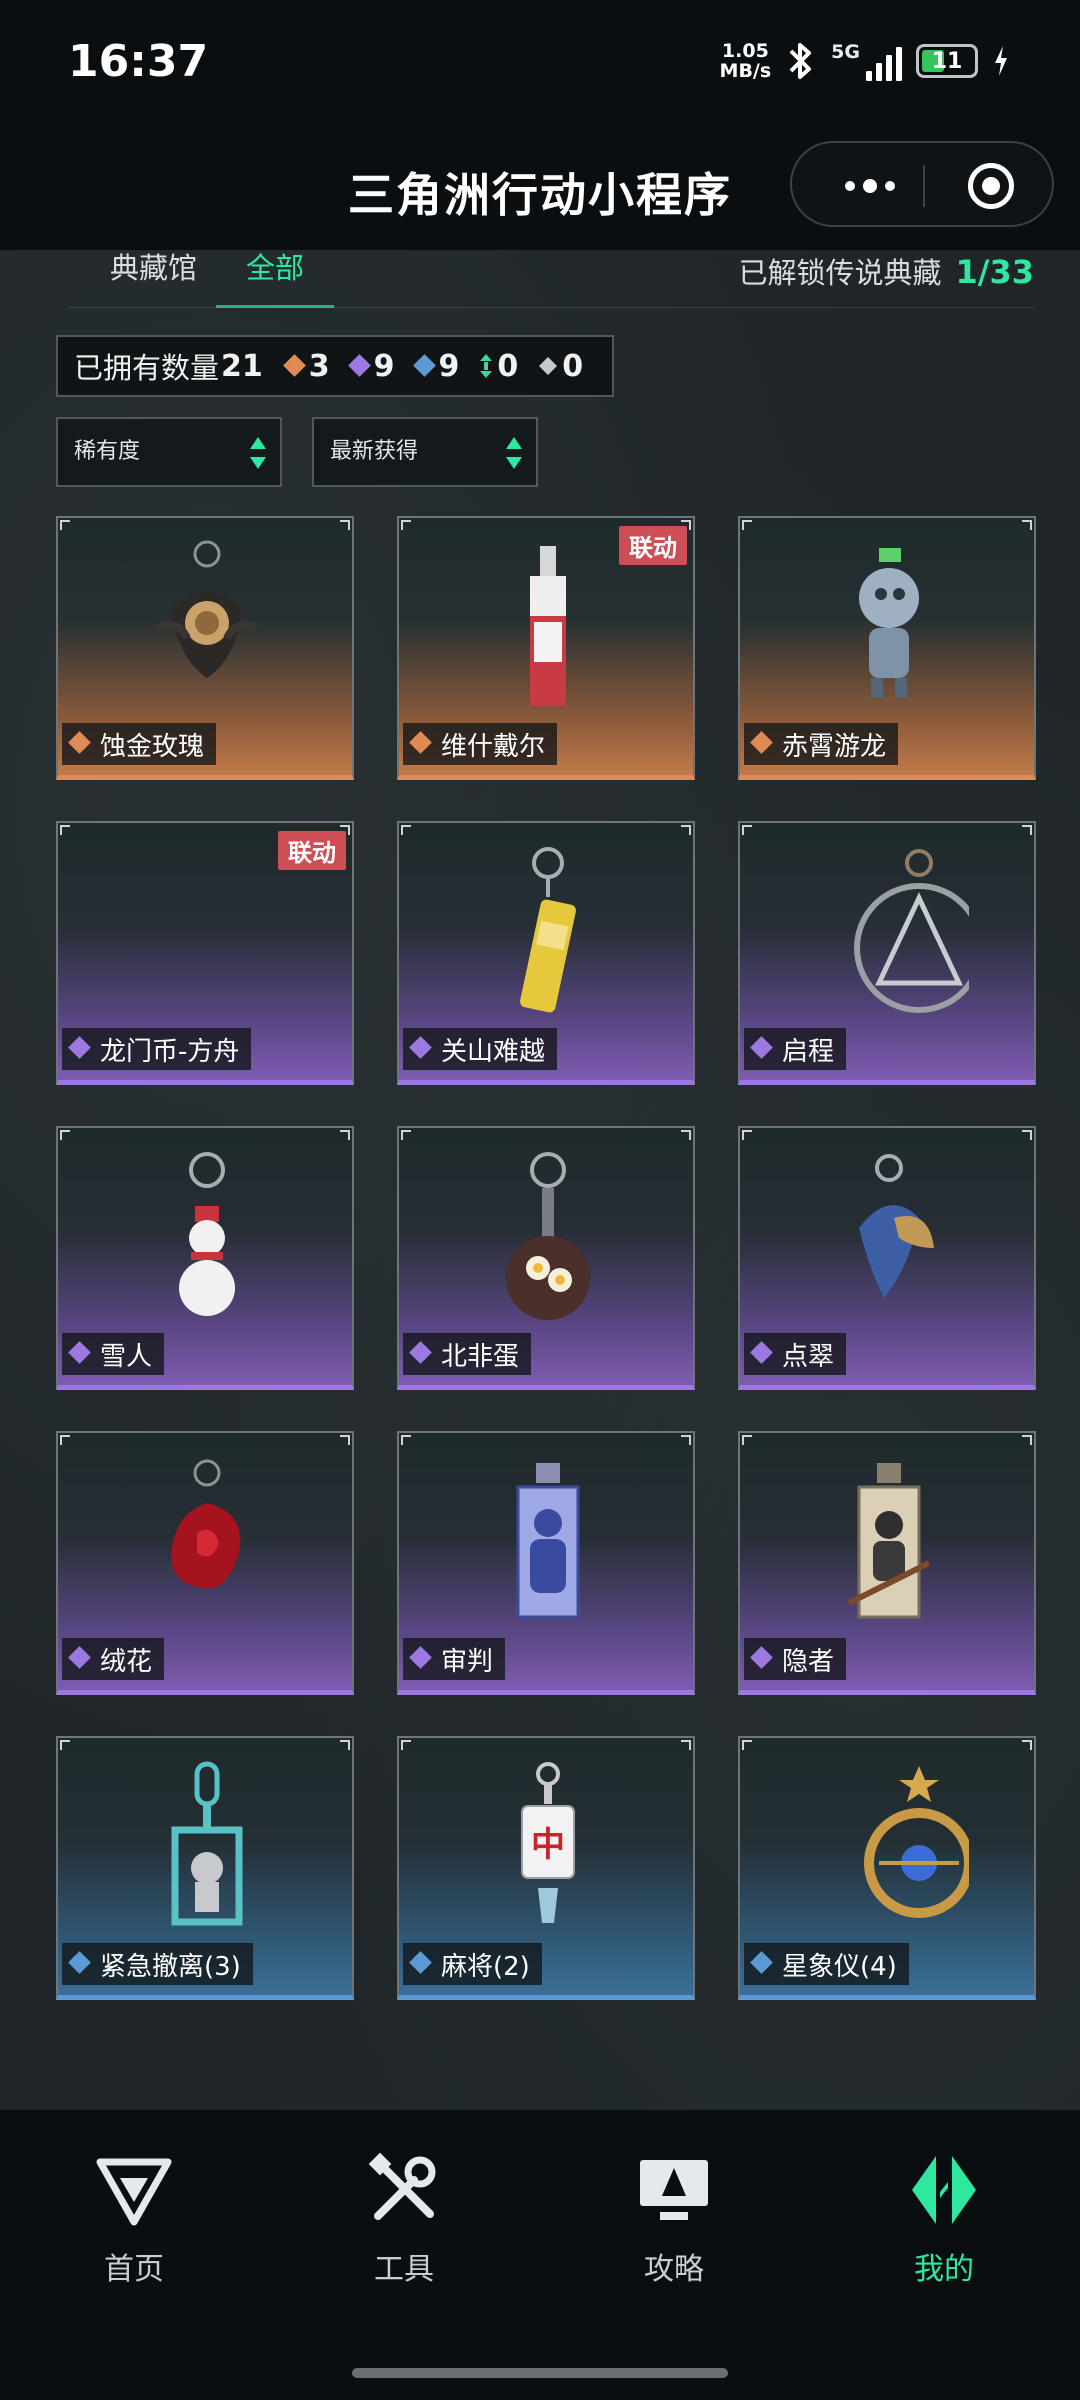 The width and height of the screenshot is (1080, 2400). Describe the element at coordinates (795, 1354) in the screenshot. I see `card-name-label: 点翠` at that location.